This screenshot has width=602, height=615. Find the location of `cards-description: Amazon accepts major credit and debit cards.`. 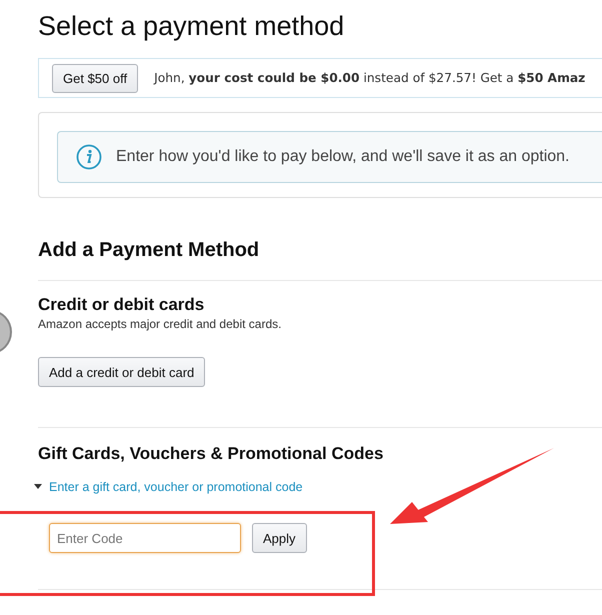

cards-description: Amazon accepts major credit and debit cards. is located at coordinates (160, 324).